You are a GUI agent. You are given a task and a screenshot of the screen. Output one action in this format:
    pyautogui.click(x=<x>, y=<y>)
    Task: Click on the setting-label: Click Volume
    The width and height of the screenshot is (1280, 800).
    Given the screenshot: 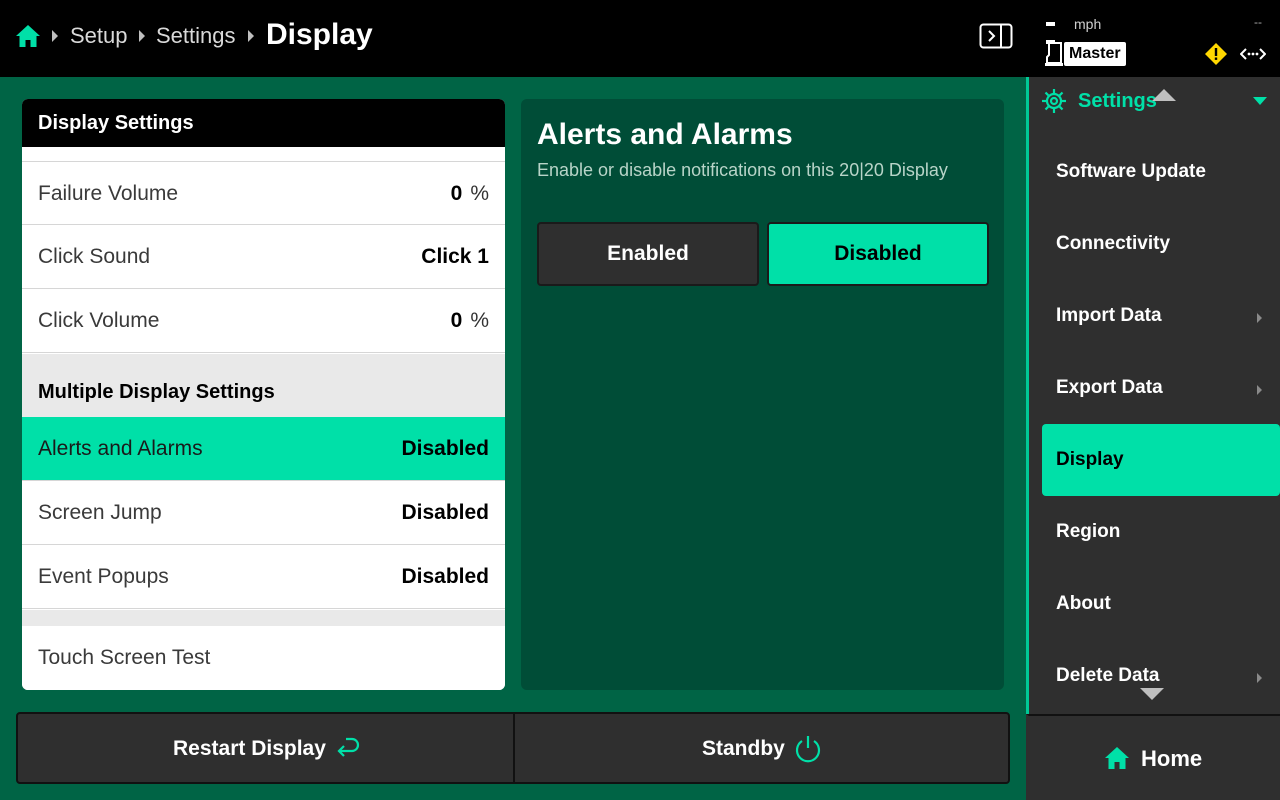 What is the action you would take?
    pyautogui.click(x=99, y=320)
    